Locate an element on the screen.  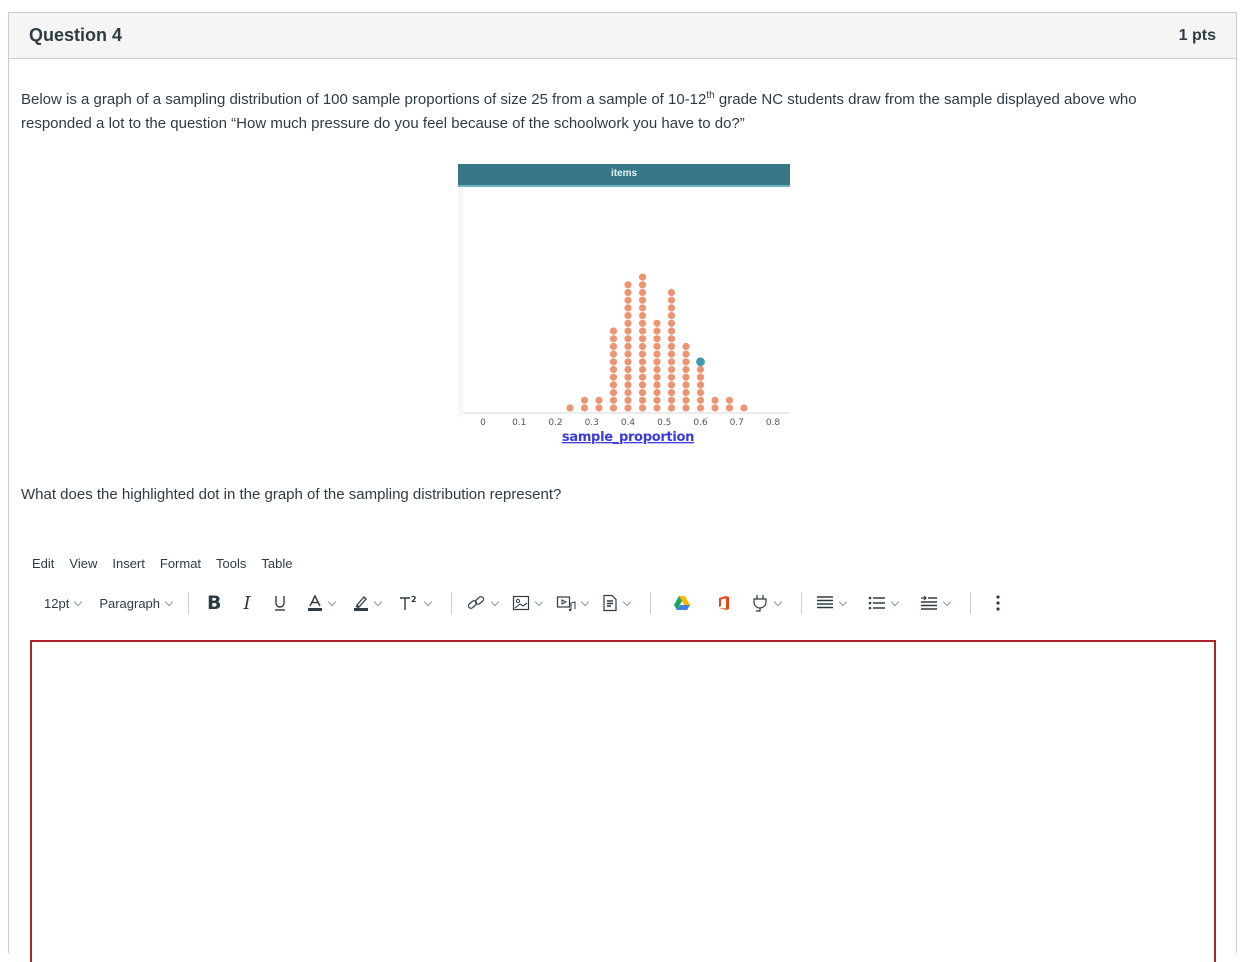
editor-toolbar: 12pt Paragraph B I 2 is located at coordinates (522, 603).